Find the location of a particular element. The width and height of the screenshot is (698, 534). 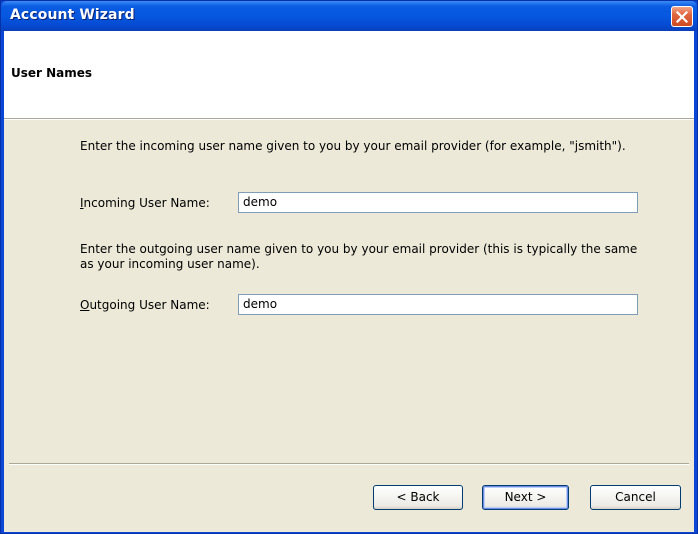

close-icon is located at coordinates (682, 16).